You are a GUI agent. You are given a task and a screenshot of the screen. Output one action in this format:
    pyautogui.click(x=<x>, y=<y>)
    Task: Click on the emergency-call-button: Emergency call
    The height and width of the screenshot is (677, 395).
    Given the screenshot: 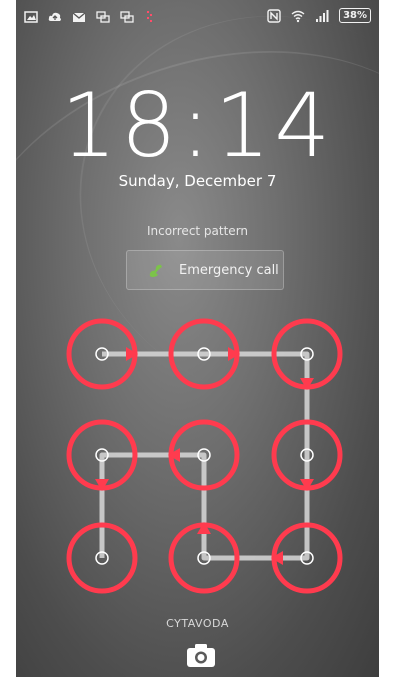 What is the action you would take?
    pyautogui.click(x=205, y=270)
    